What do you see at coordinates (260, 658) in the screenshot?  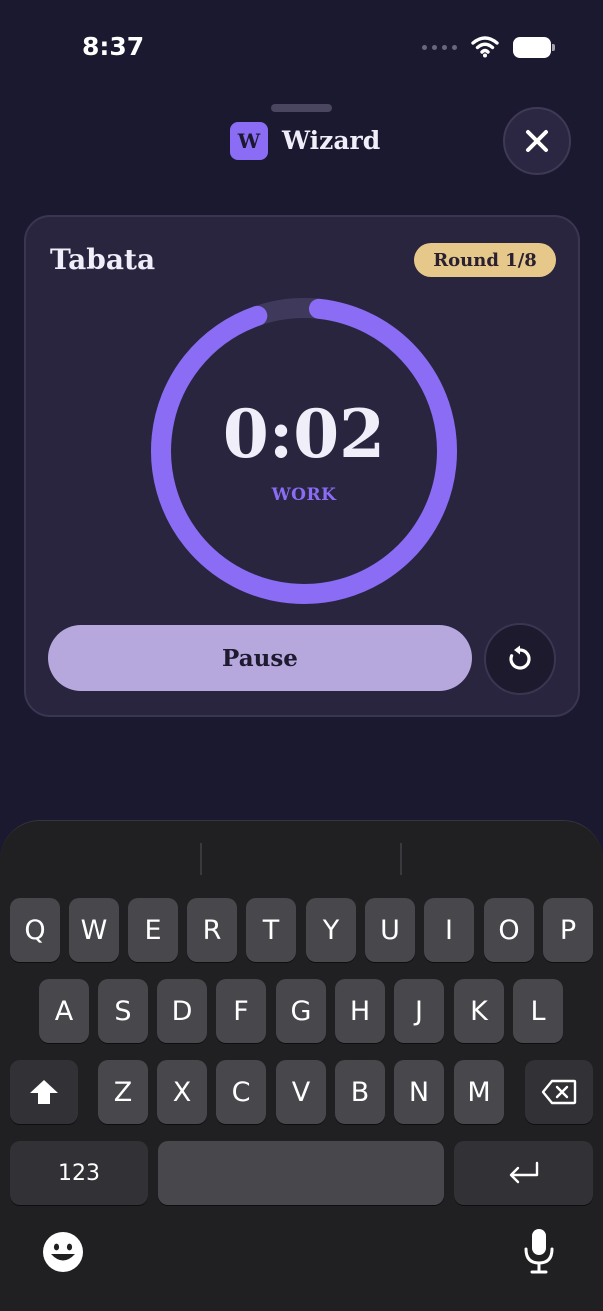 I see `pause-button: Pause` at bounding box center [260, 658].